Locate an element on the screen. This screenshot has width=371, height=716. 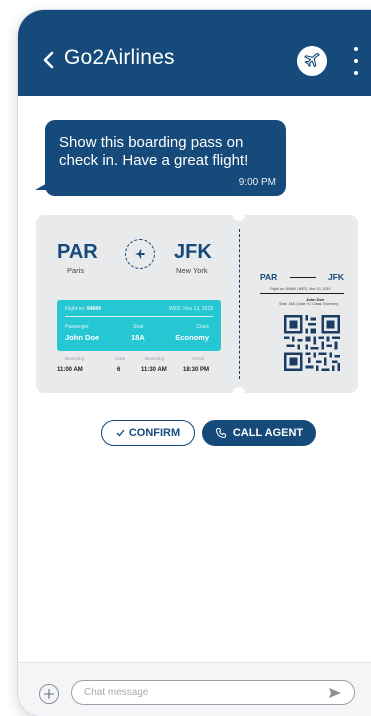
send-icon is located at coordinates (335, 693).